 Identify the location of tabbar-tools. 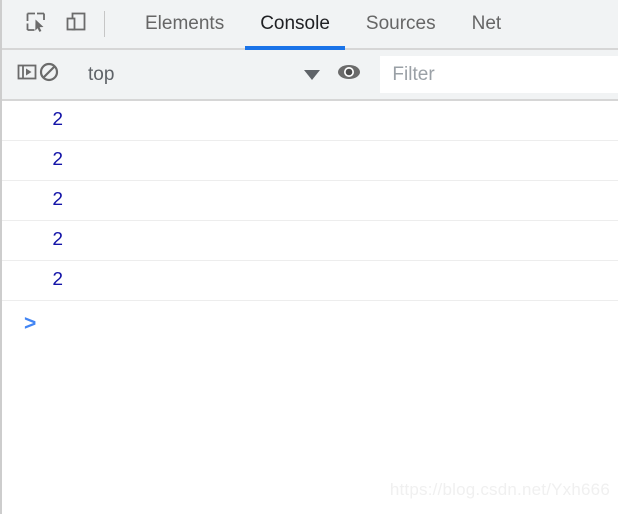
(57, 24).